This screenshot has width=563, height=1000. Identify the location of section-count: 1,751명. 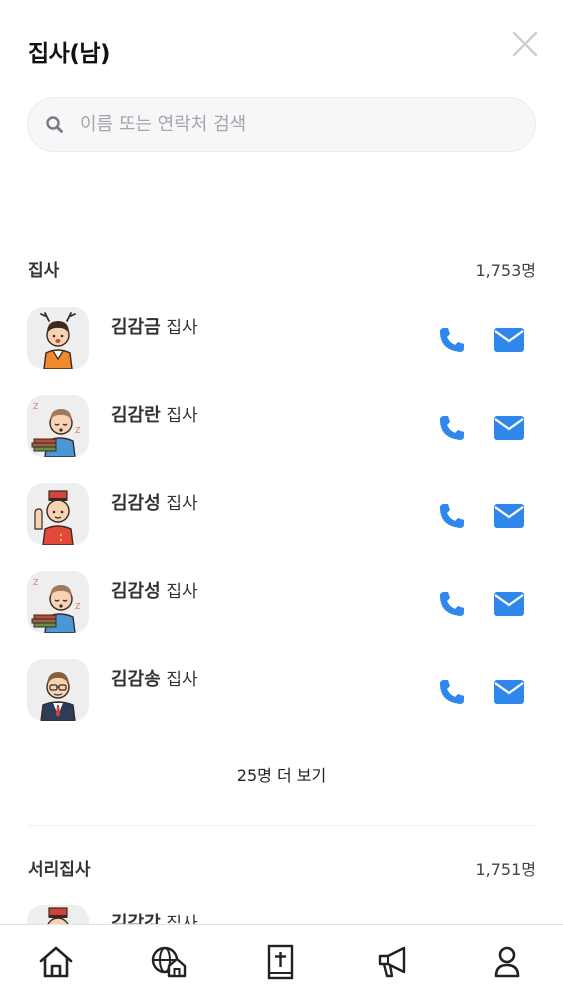
(505, 869).